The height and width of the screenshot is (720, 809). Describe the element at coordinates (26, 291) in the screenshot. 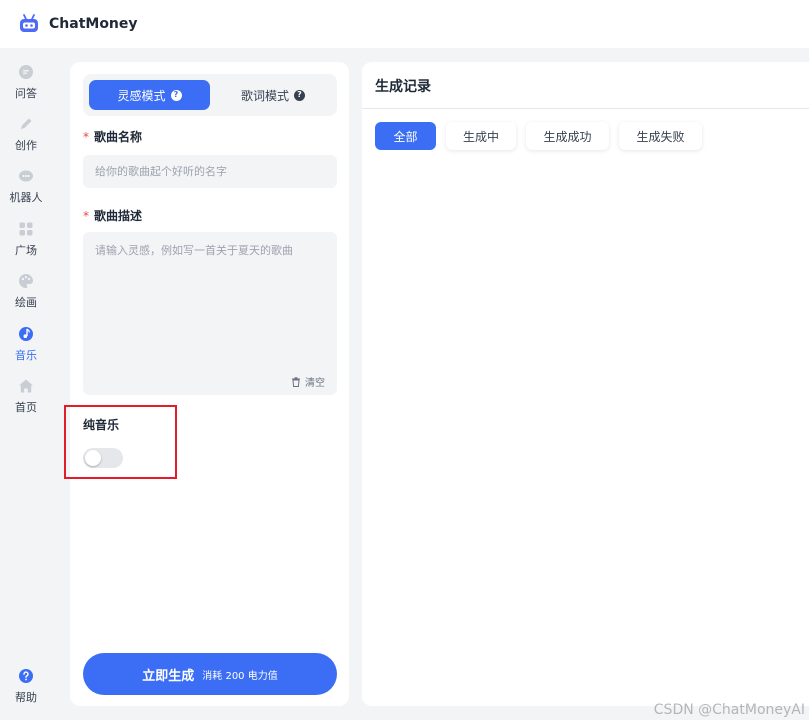

I see `sidebar-item-paint: 绘画` at that location.